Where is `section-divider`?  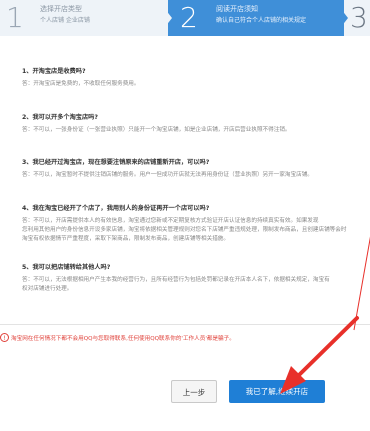 section-divider is located at coordinates (185, 324).